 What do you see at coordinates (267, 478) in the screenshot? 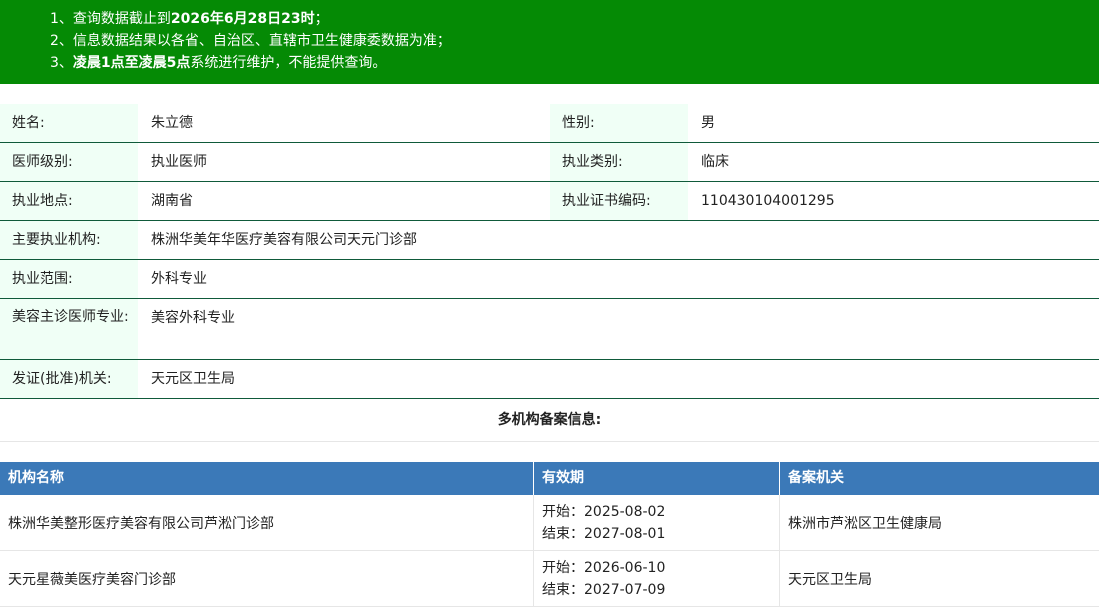
I see `header-org-name: 机构名称` at bounding box center [267, 478].